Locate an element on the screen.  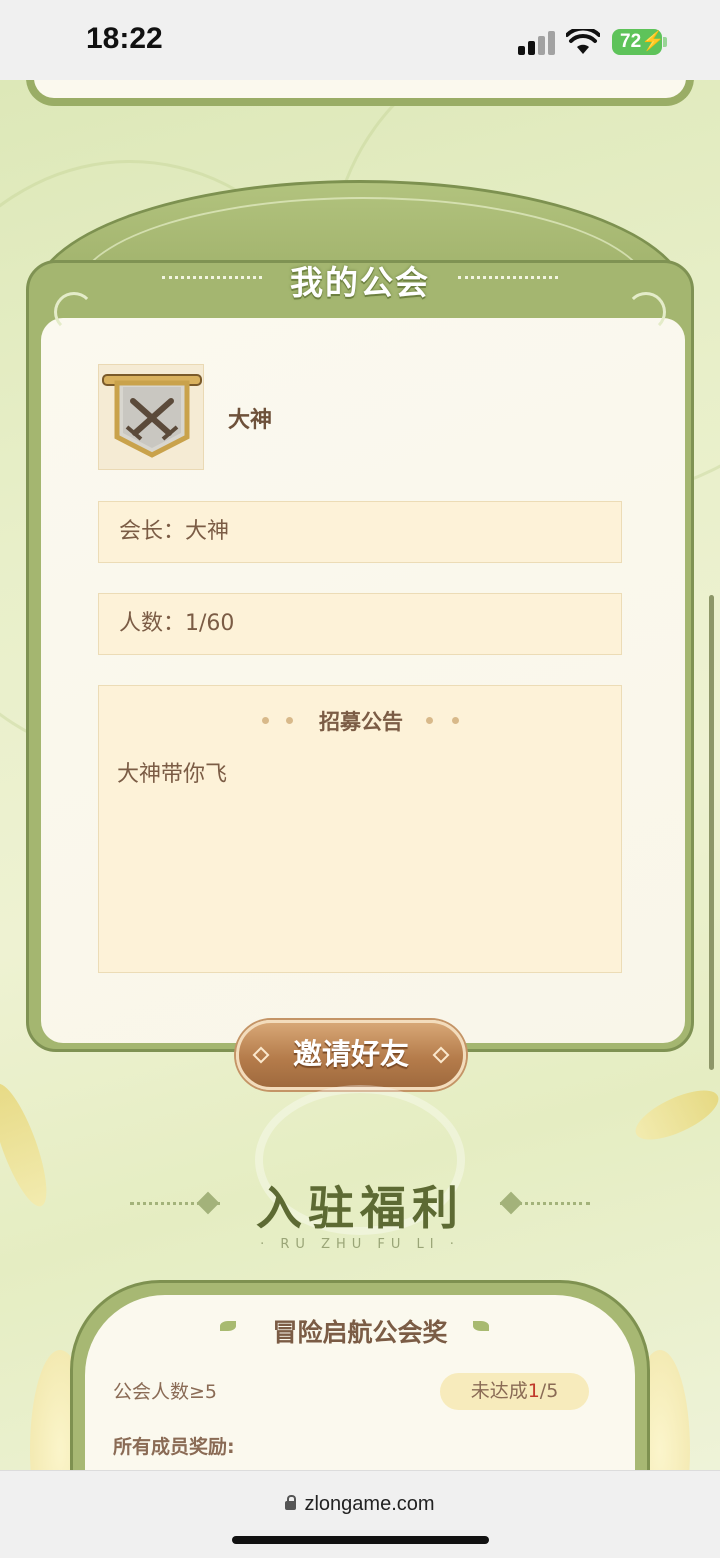
section-title: 入驻福利 is located at coordinates (360, 1208).